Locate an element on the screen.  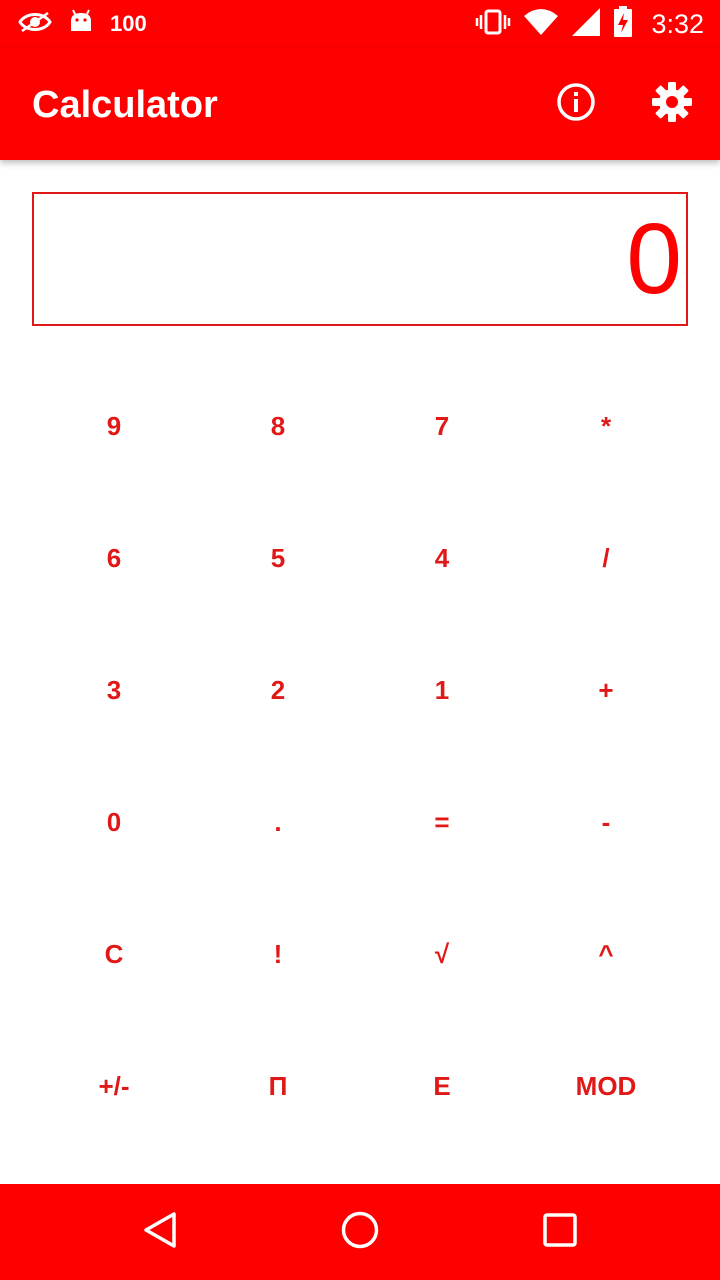
key-power: ^ is located at coordinates (606, 954).